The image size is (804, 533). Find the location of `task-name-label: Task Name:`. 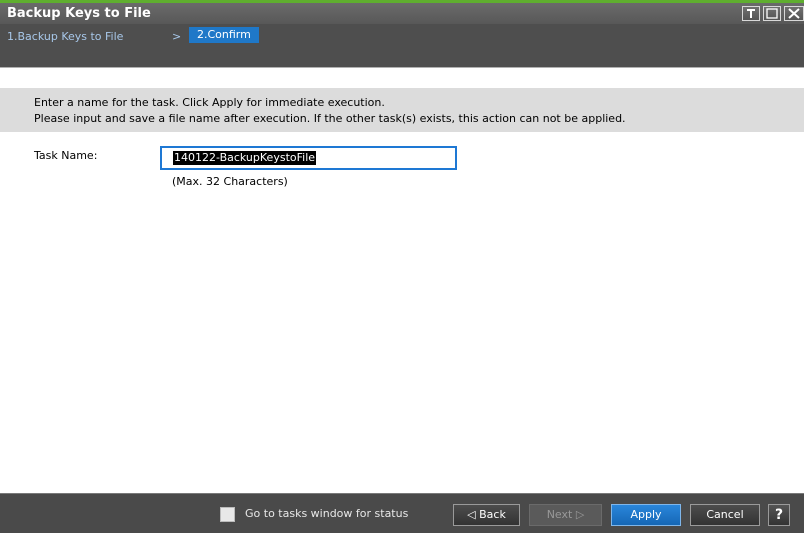

task-name-label: Task Name: is located at coordinates (66, 155).